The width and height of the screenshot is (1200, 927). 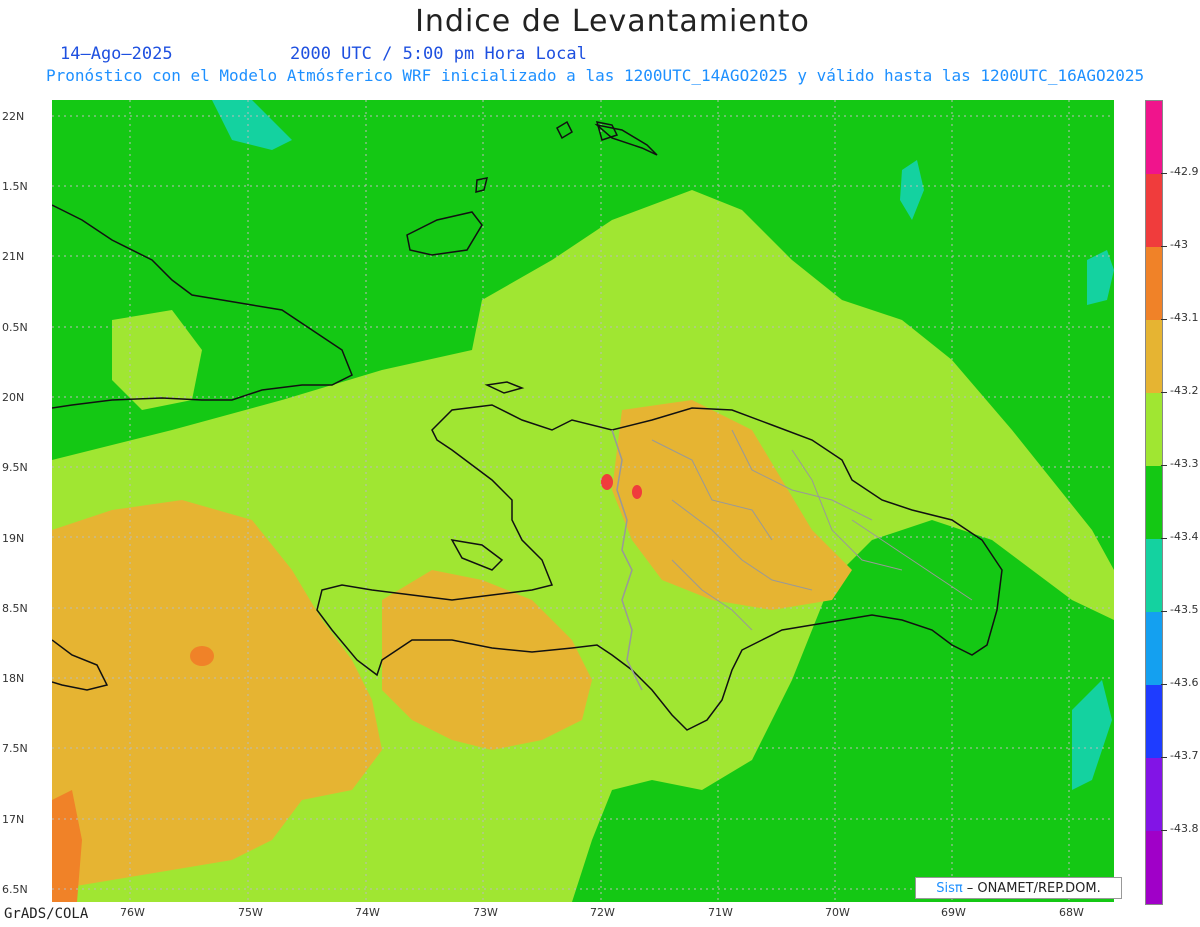 What do you see at coordinates (1179, 244) in the screenshot?
I see `colorbar-label: -43` at bounding box center [1179, 244].